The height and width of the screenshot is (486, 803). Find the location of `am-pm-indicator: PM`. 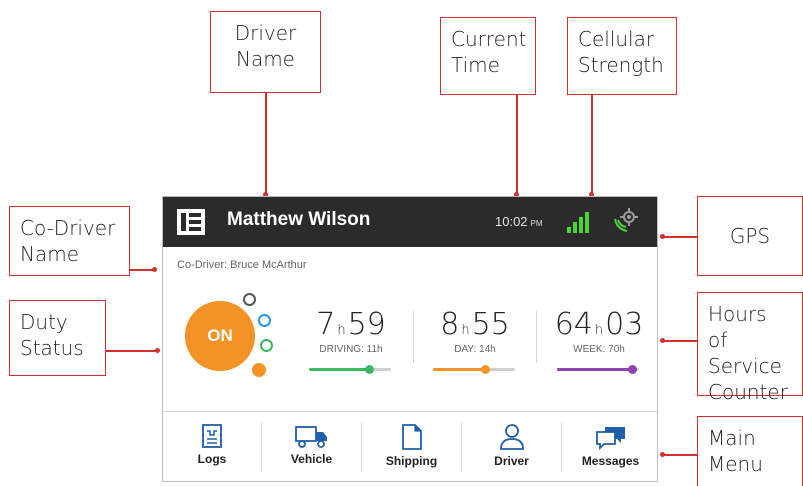

am-pm-indicator: PM is located at coordinates (536, 223).